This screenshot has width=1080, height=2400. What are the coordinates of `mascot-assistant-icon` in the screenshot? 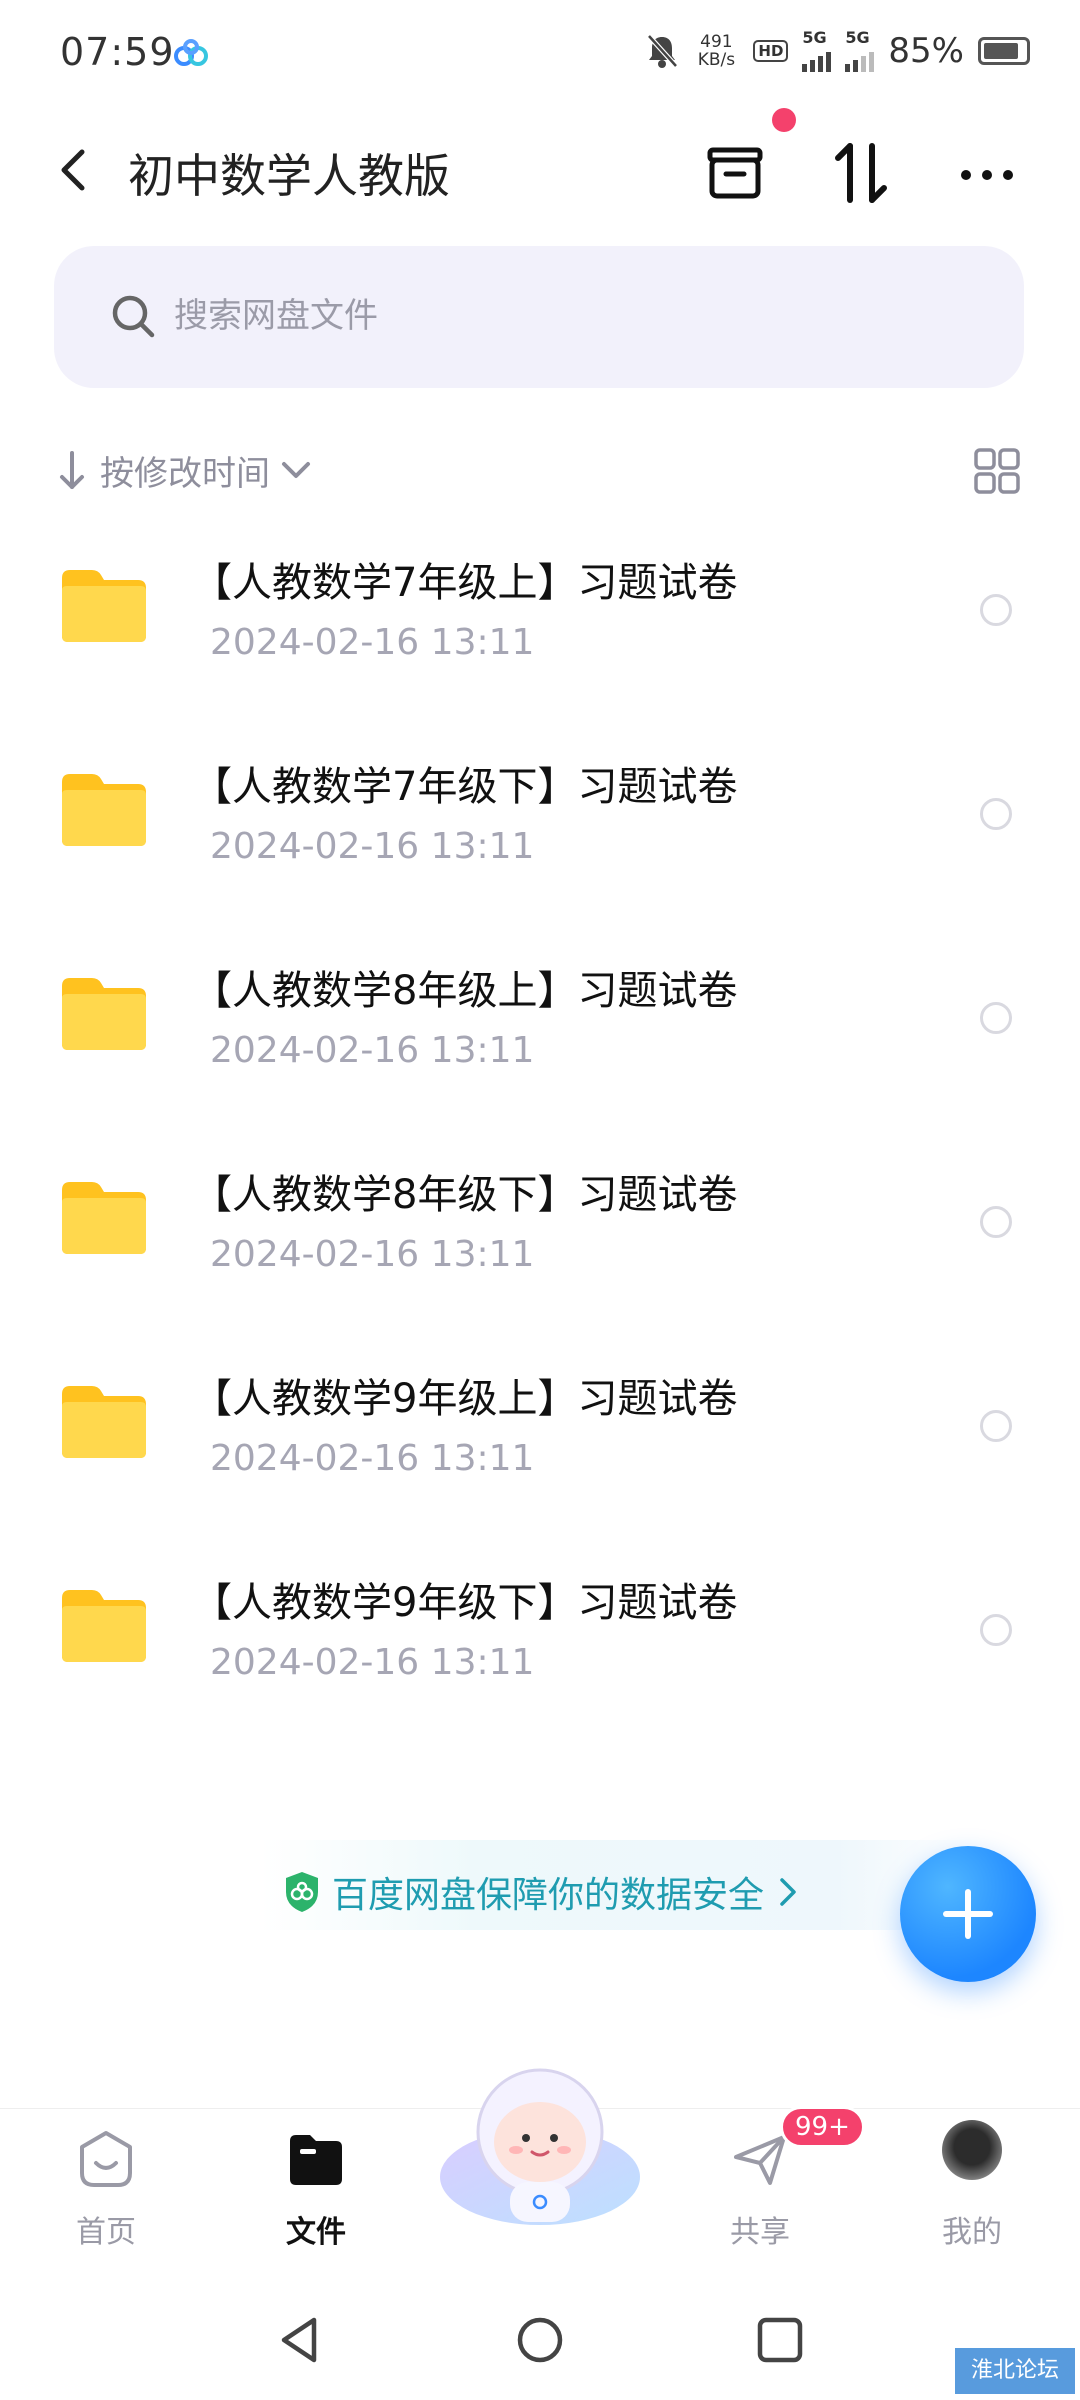 It's located at (540, 2142).